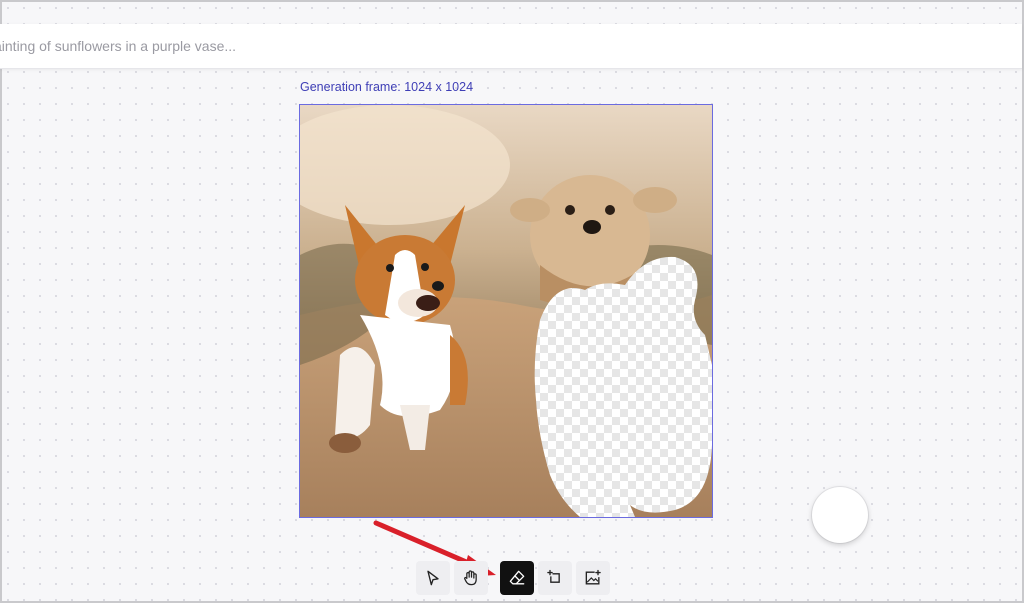  I want to click on cursor-arrow-icon, so click(433, 578).